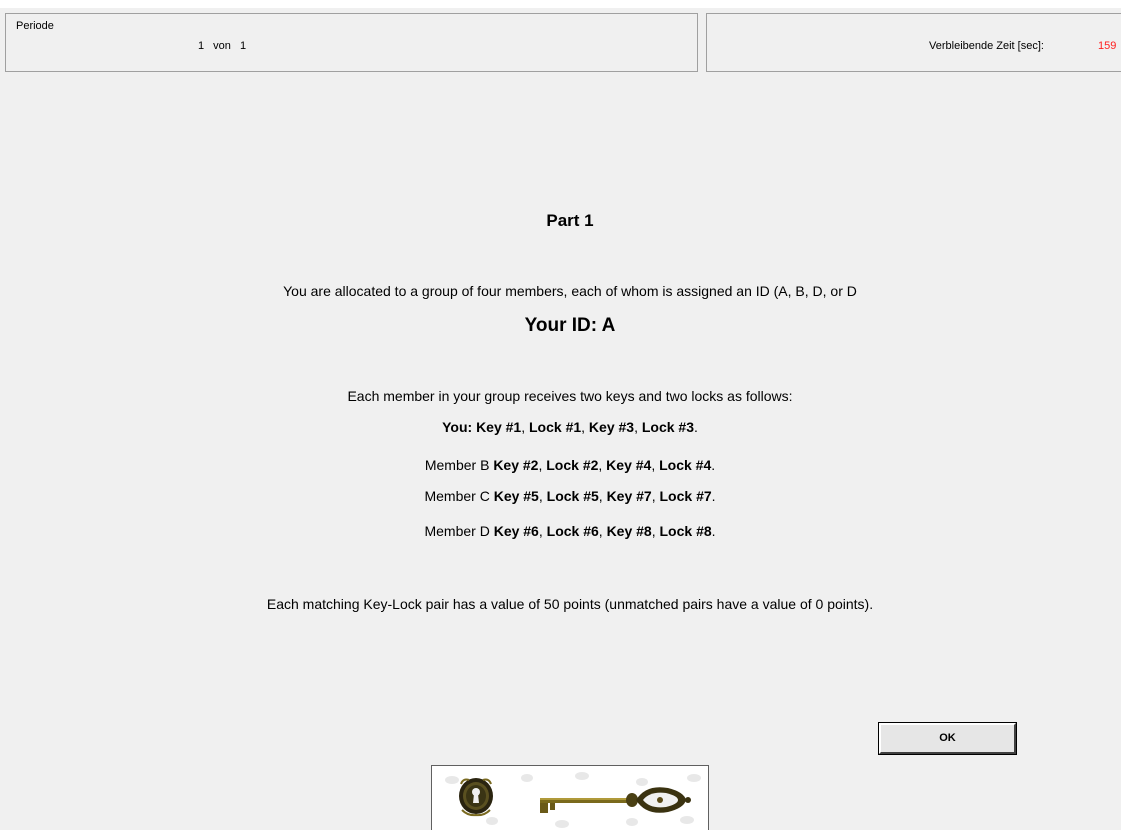  What do you see at coordinates (499, 427) in the screenshot?
I see `key-label: Key #1` at bounding box center [499, 427].